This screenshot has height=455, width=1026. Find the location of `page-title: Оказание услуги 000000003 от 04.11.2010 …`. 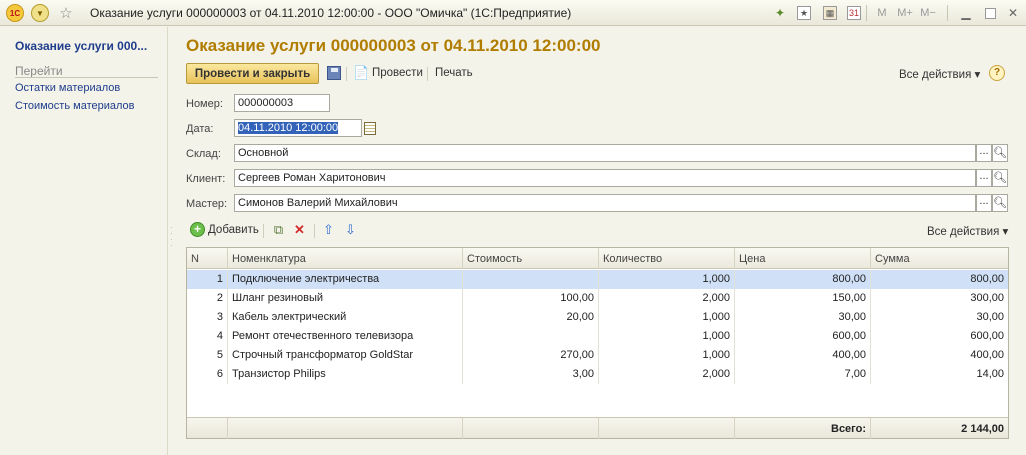

page-title: Оказание услуги 000000003 от 04.11.2010 … is located at coordinates (393, 45).